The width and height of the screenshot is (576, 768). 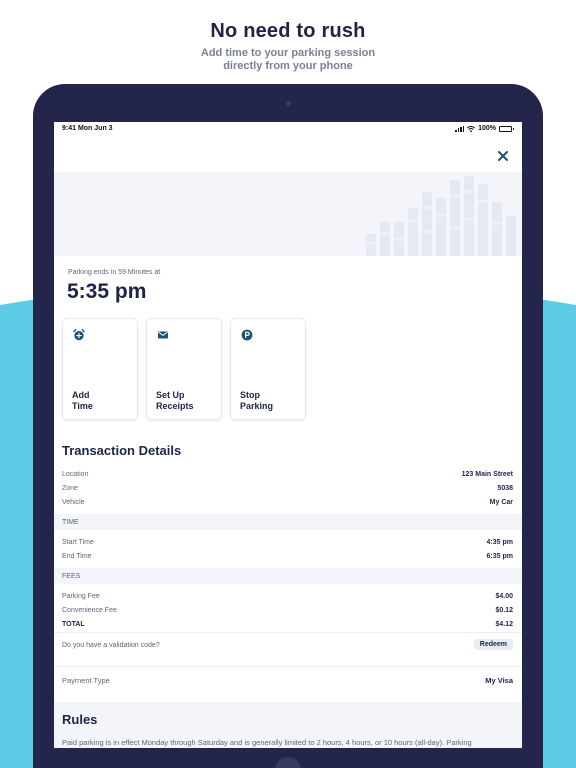 I want to click on promo-headline: No need to rush, so click(x=288, y=31).